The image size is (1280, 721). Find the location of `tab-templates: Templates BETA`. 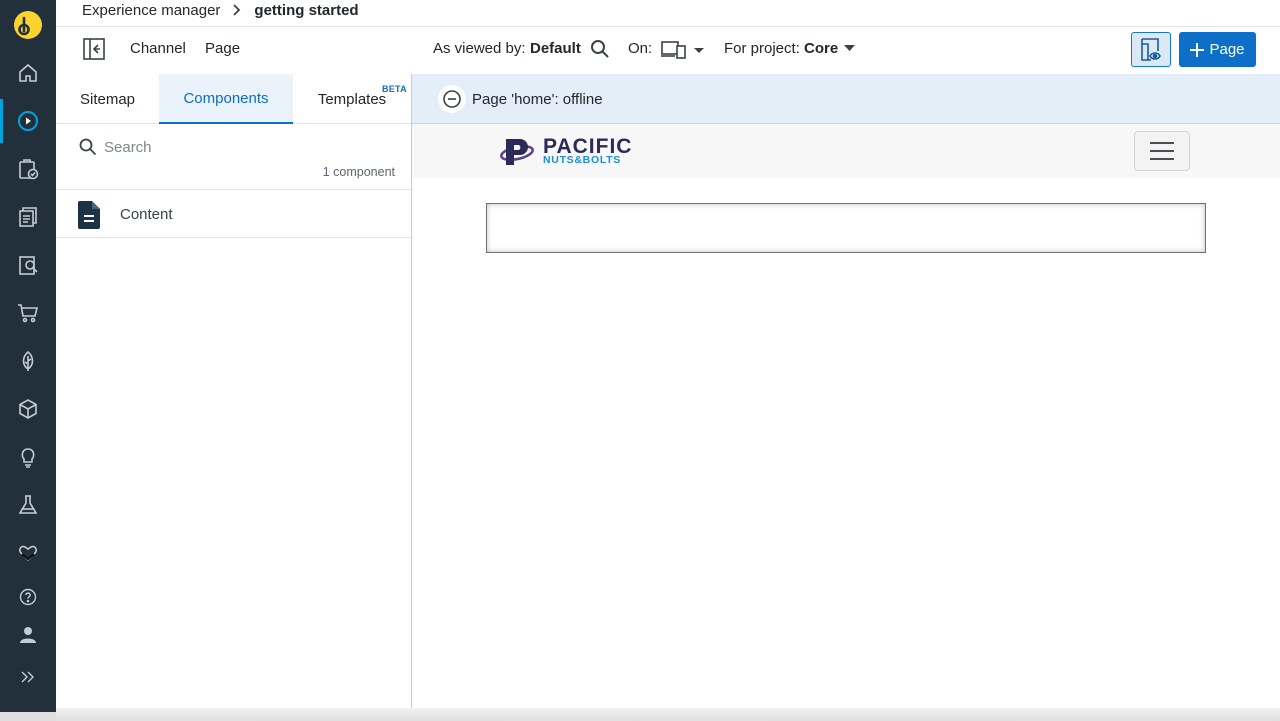

tab-templates: Templates BETA is located at coordinates (352, 99).